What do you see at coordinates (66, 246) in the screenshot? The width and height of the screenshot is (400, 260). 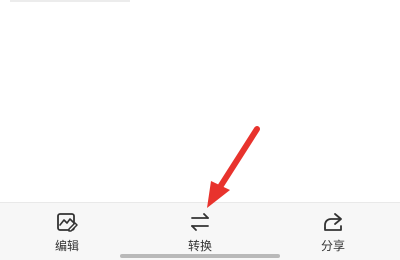 I see `edit-label: 编辑` at bounding box center [66, 246].